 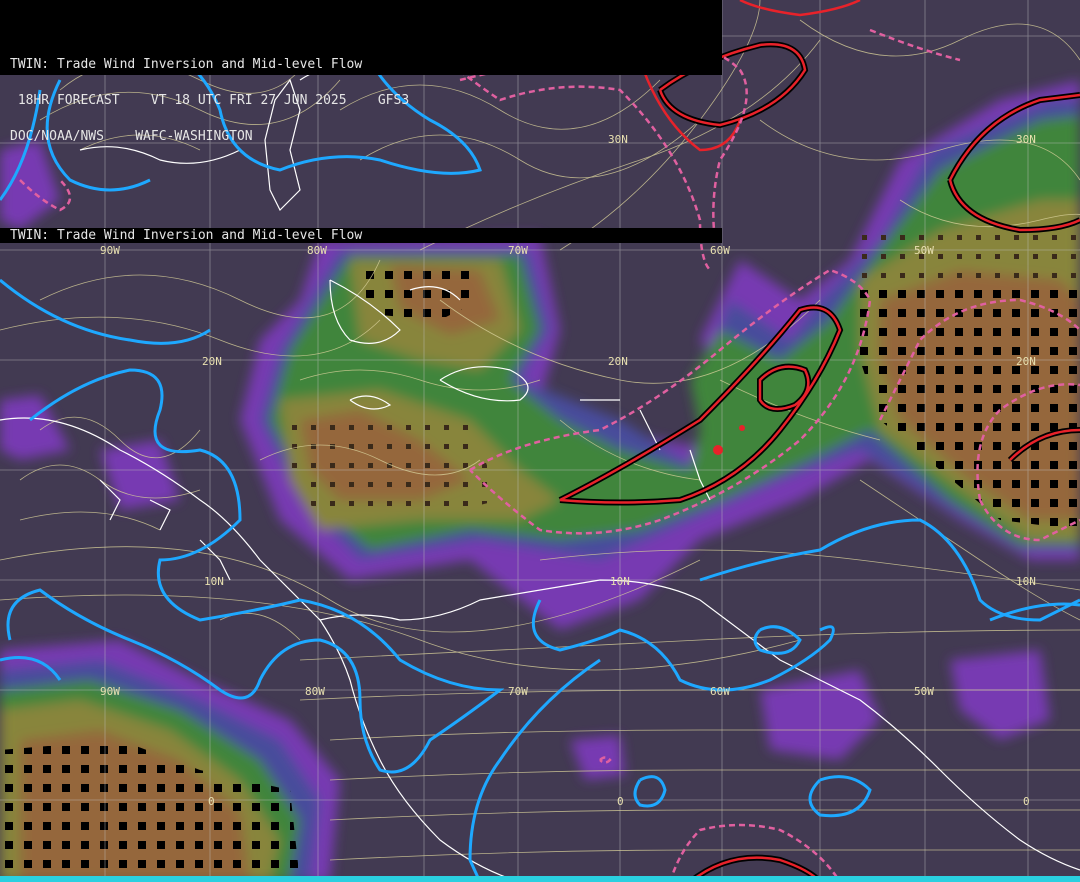 I want to click on bottom-border, so click(x=540, y=879).